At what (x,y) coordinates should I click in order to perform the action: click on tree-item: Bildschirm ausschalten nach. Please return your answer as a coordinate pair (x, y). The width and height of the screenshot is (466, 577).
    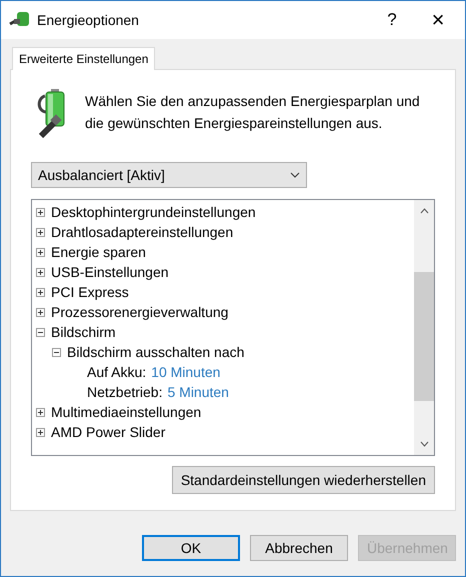
    Looking at the image, I should click on (155, 352).